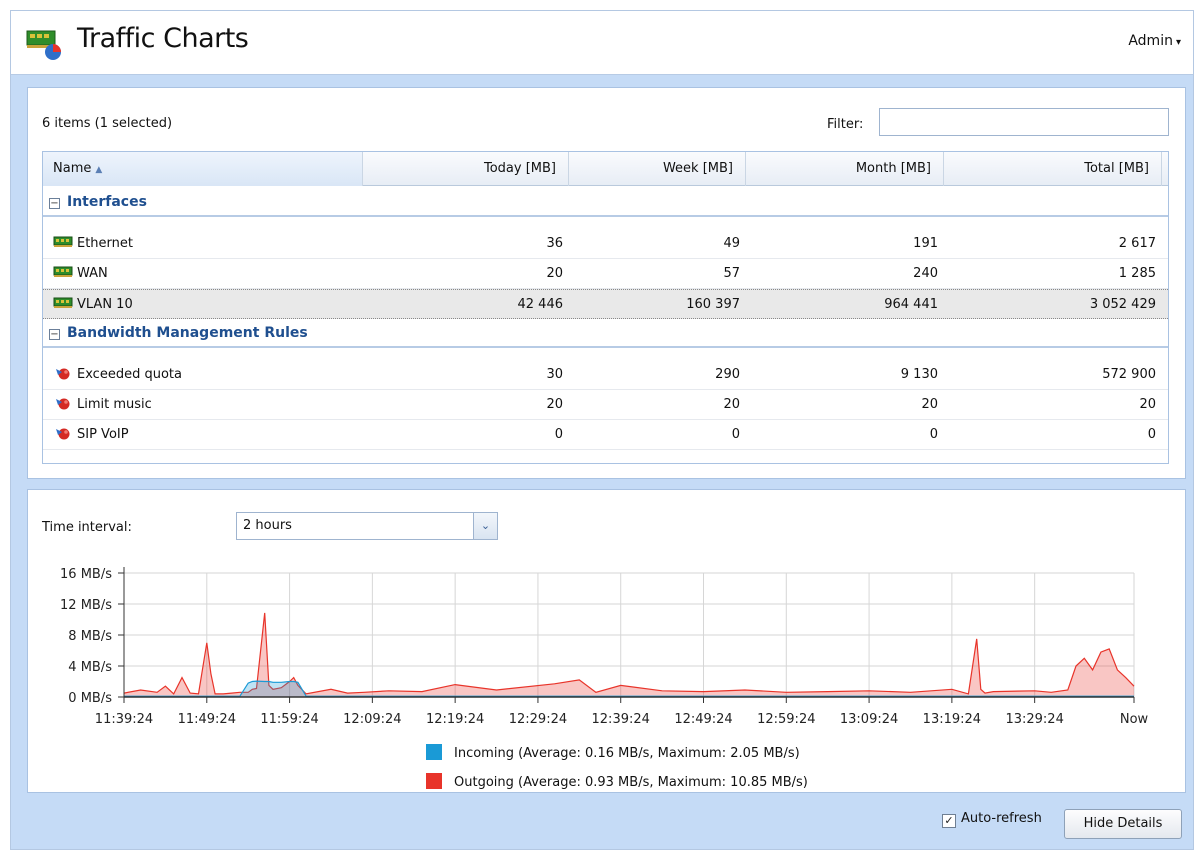  Describe the element at coordinates (289, 719) in the screenshot. I see `x-tick-label: 11:59:24` at that location.